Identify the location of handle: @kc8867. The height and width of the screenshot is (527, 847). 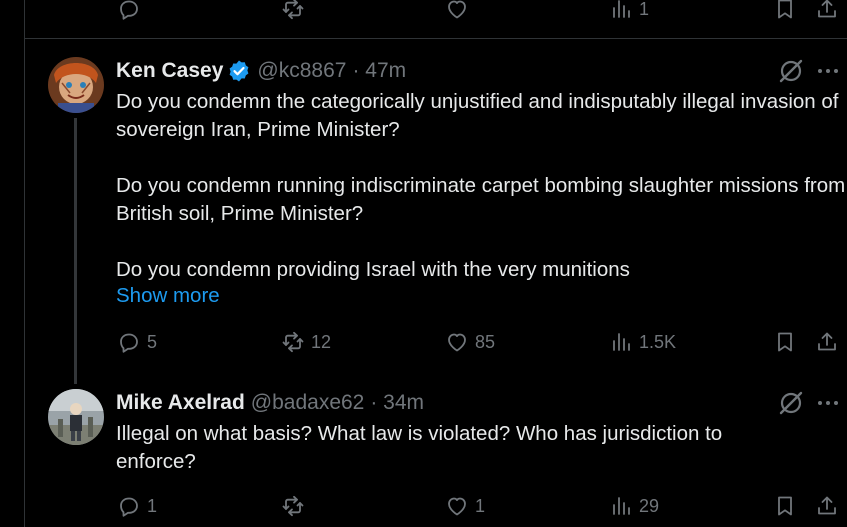
(301, 71).